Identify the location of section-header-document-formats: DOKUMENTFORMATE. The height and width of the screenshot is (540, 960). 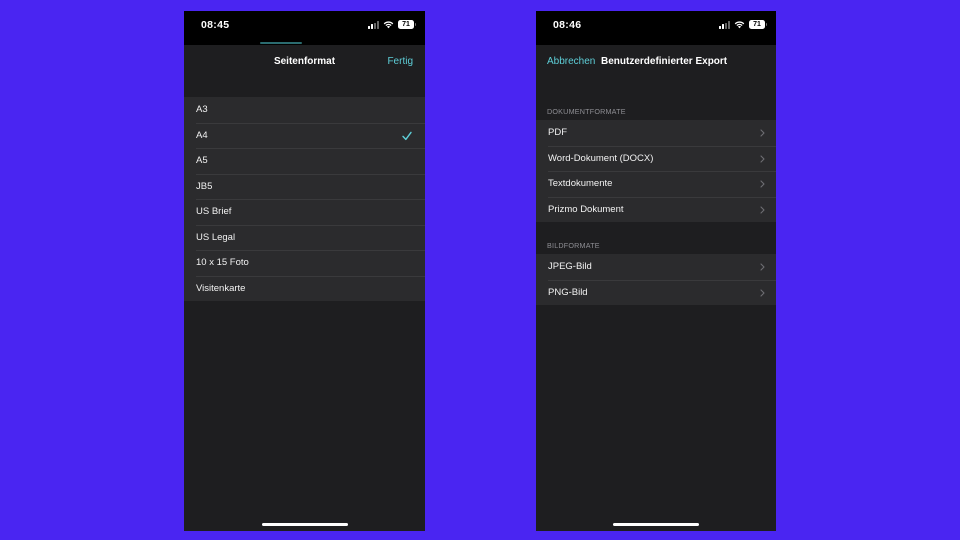
(586, 111).